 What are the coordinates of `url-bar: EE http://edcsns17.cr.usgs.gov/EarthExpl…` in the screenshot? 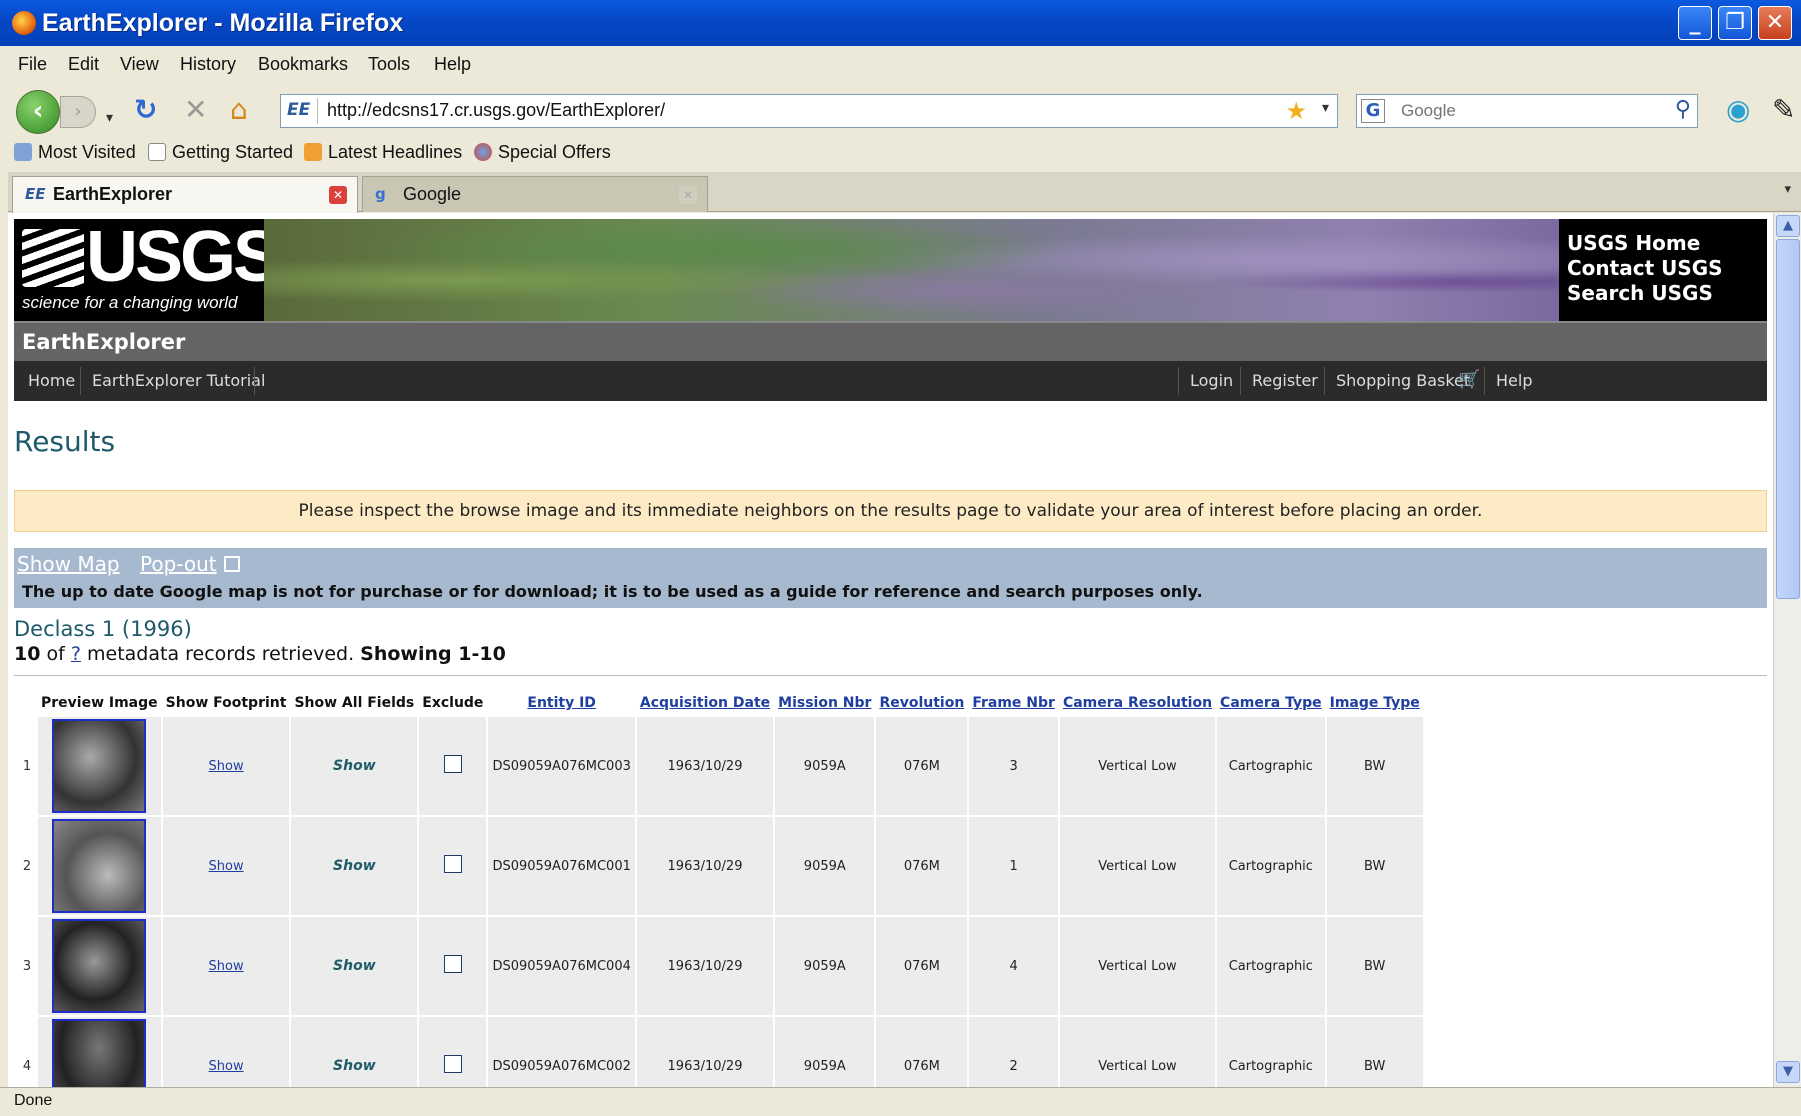 It's located at (809, 111).